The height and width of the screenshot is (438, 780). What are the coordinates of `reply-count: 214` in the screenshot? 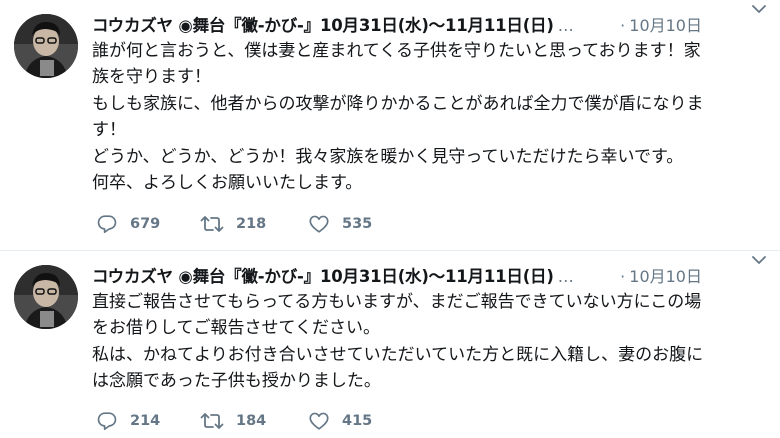 It's located at (145, 421).